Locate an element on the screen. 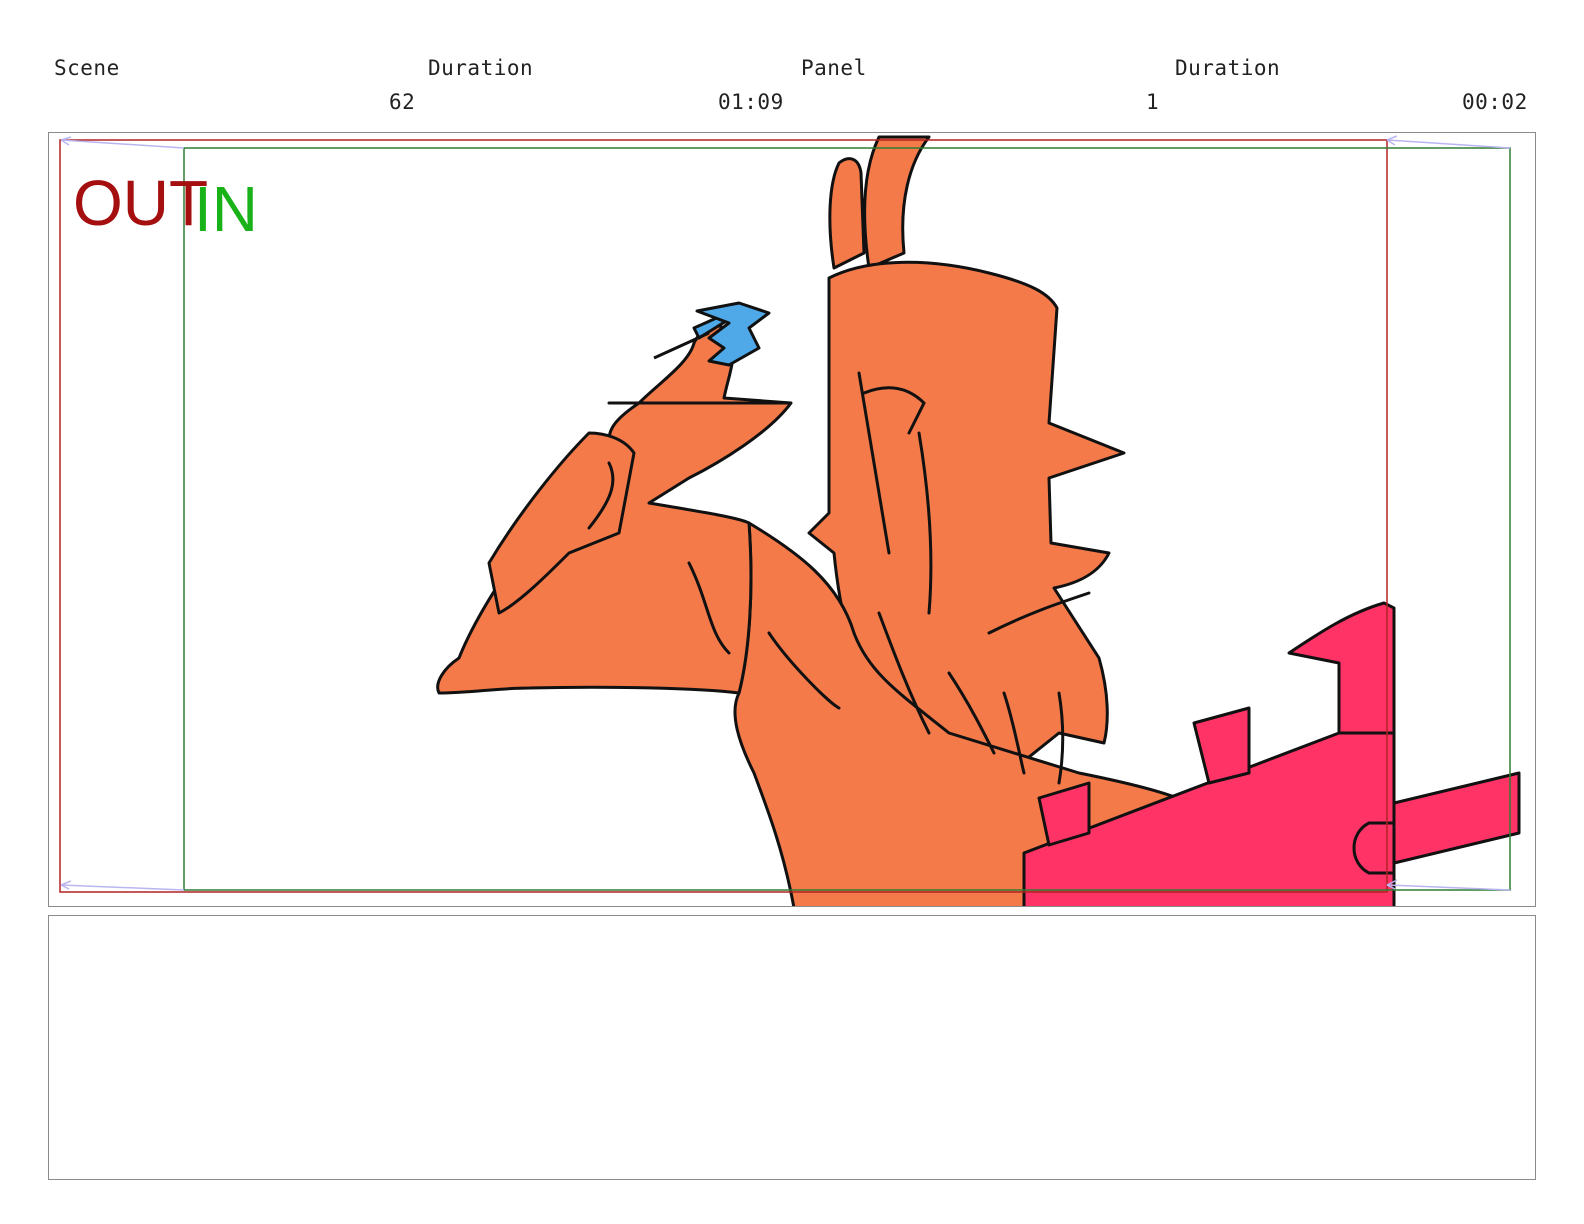 This screenshot has width=1584, height=1224. character-horn is located at coordinates (897, 202).